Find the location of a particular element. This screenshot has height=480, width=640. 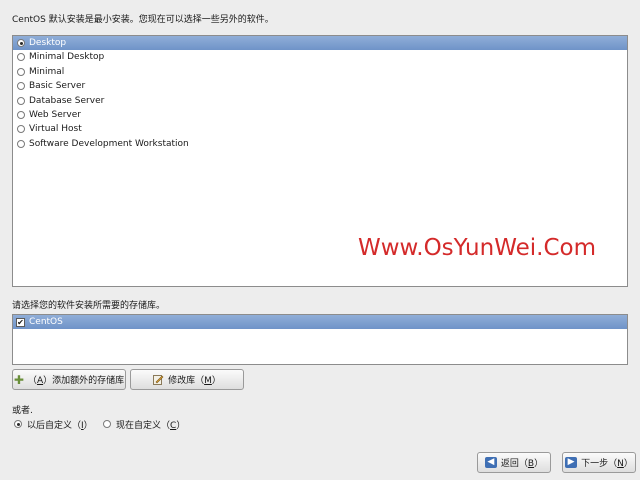

back-button-label: 返回（B） is located at coordinates (522, 464).